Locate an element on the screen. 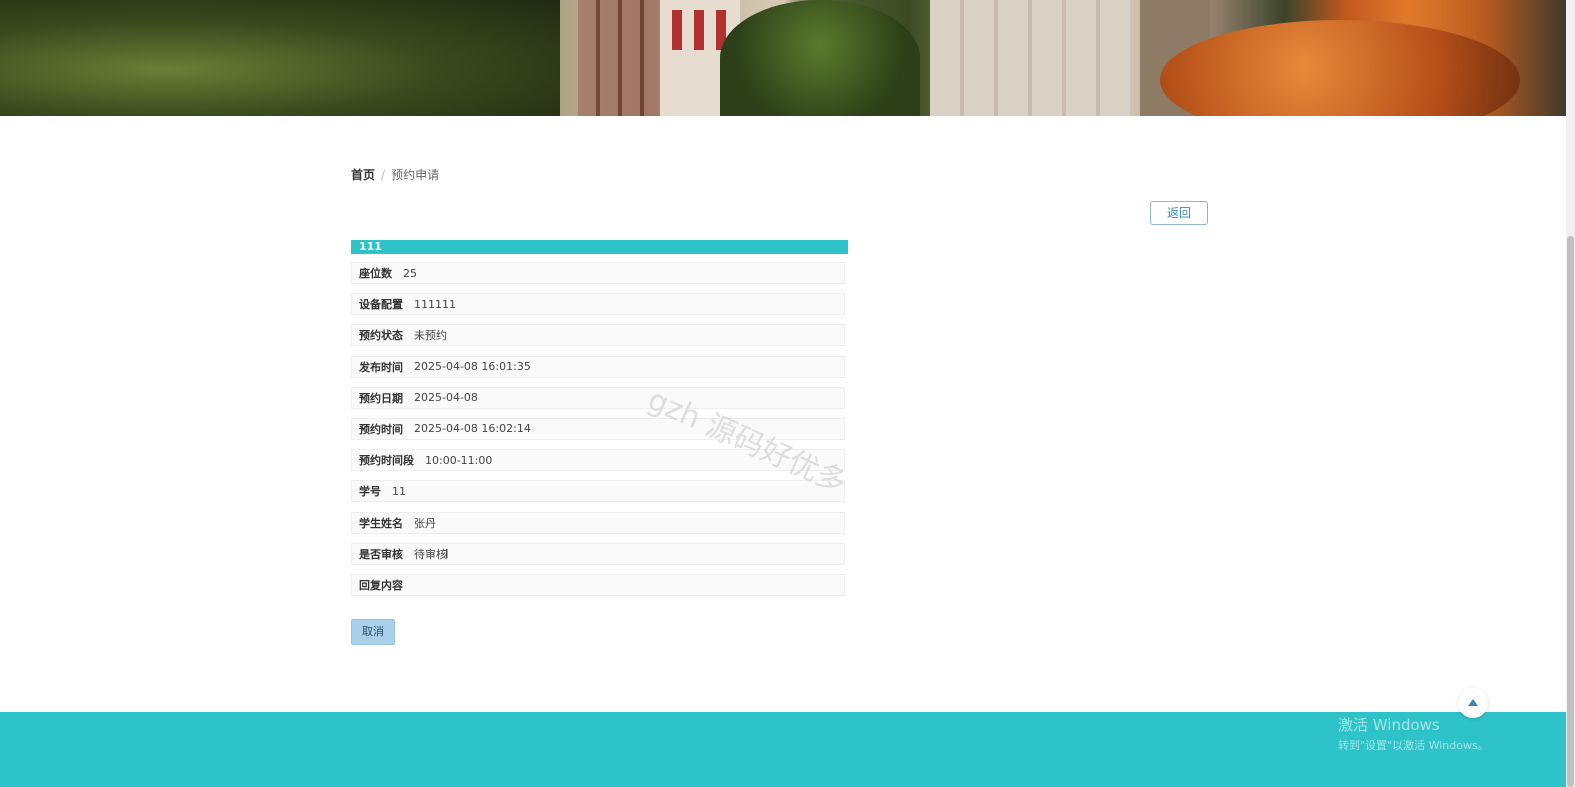 The image size is (1575, 787). detail-label: 座位数 is located at coordinates (375, 273).